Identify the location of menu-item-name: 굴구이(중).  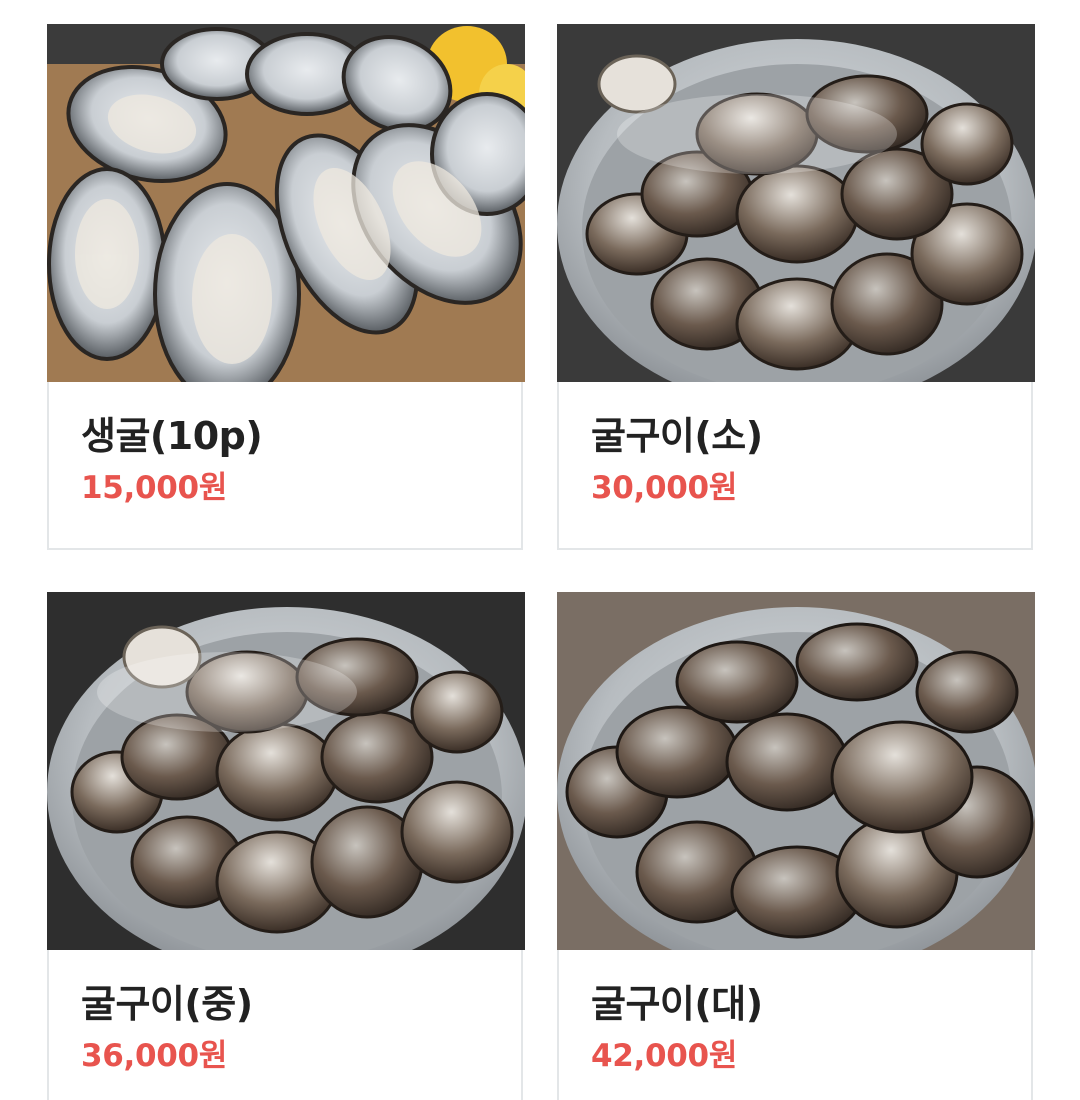
(167, 1004).